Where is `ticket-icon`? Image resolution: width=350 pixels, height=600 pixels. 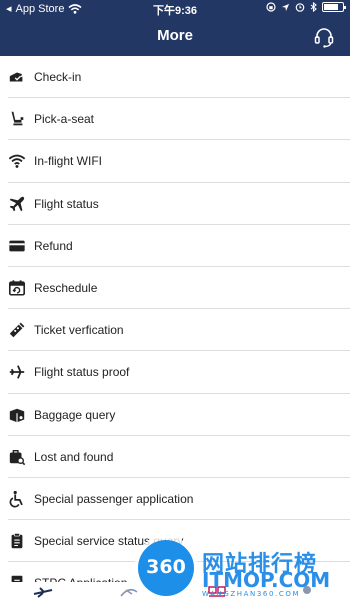 ticket-icon is located at coordinates (17, 330).